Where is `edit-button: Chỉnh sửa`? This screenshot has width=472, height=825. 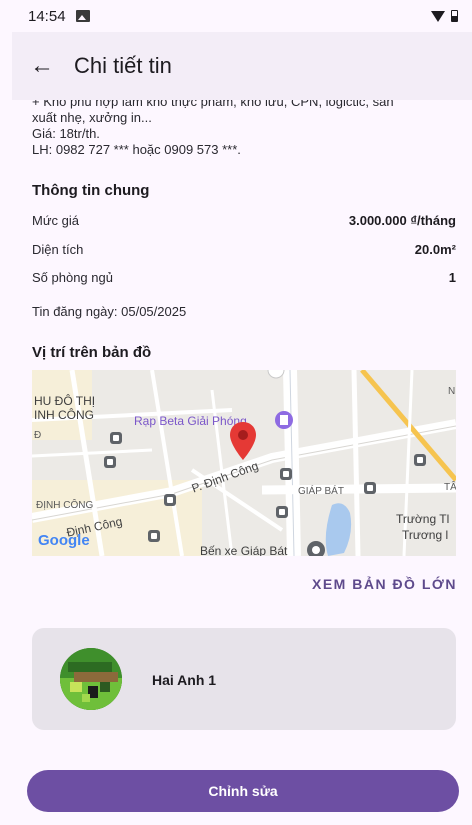
edit-button: Chỉnh sửa is located at coordinates (243, 791).